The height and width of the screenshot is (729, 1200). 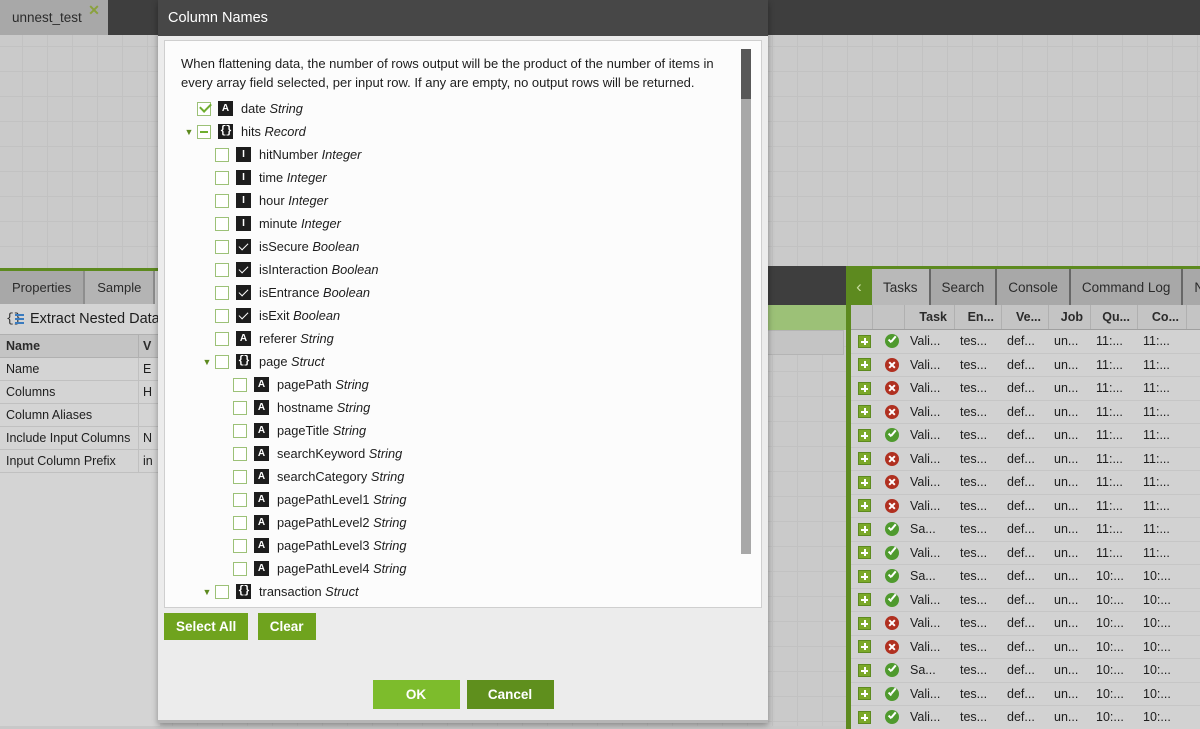 I want to click on tasks-table-column-header: Job, so click(x=1070, y=317).